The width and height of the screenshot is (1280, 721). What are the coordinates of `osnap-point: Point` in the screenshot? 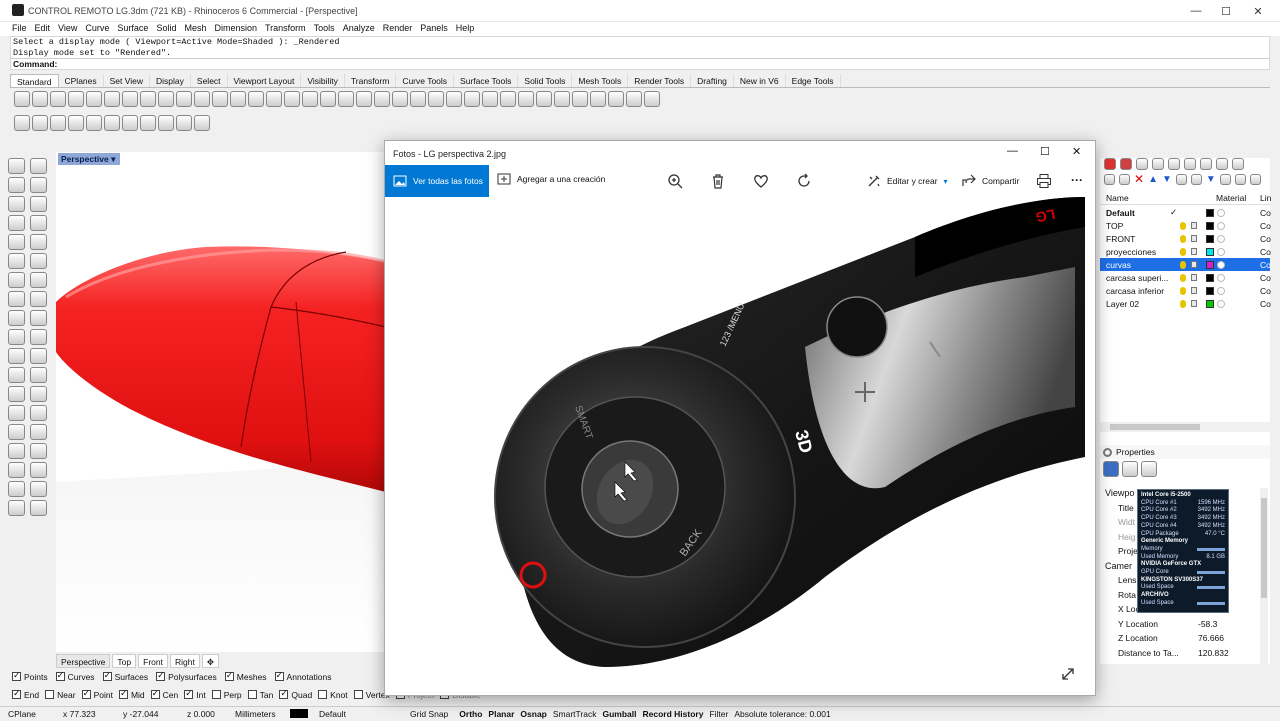 It's located at (97, 695).